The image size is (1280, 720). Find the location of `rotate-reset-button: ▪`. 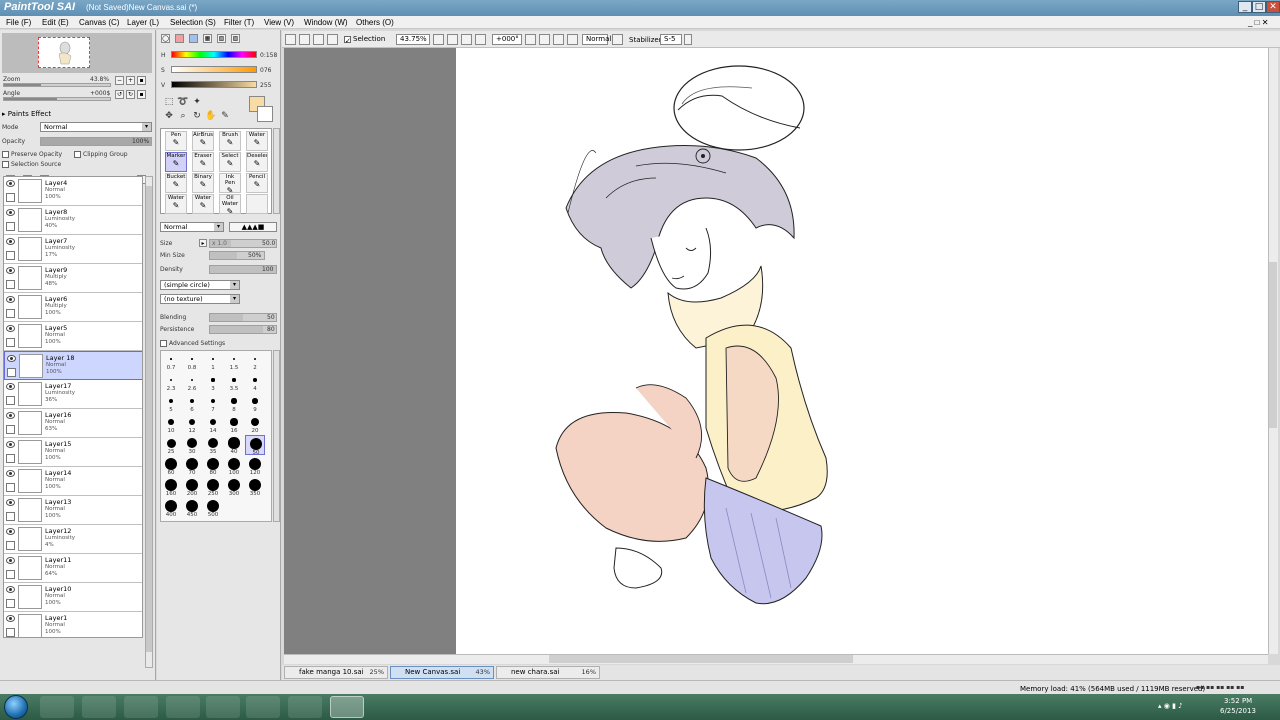

rotate-reset-button: ▪ is located at coordinates (141, 94).